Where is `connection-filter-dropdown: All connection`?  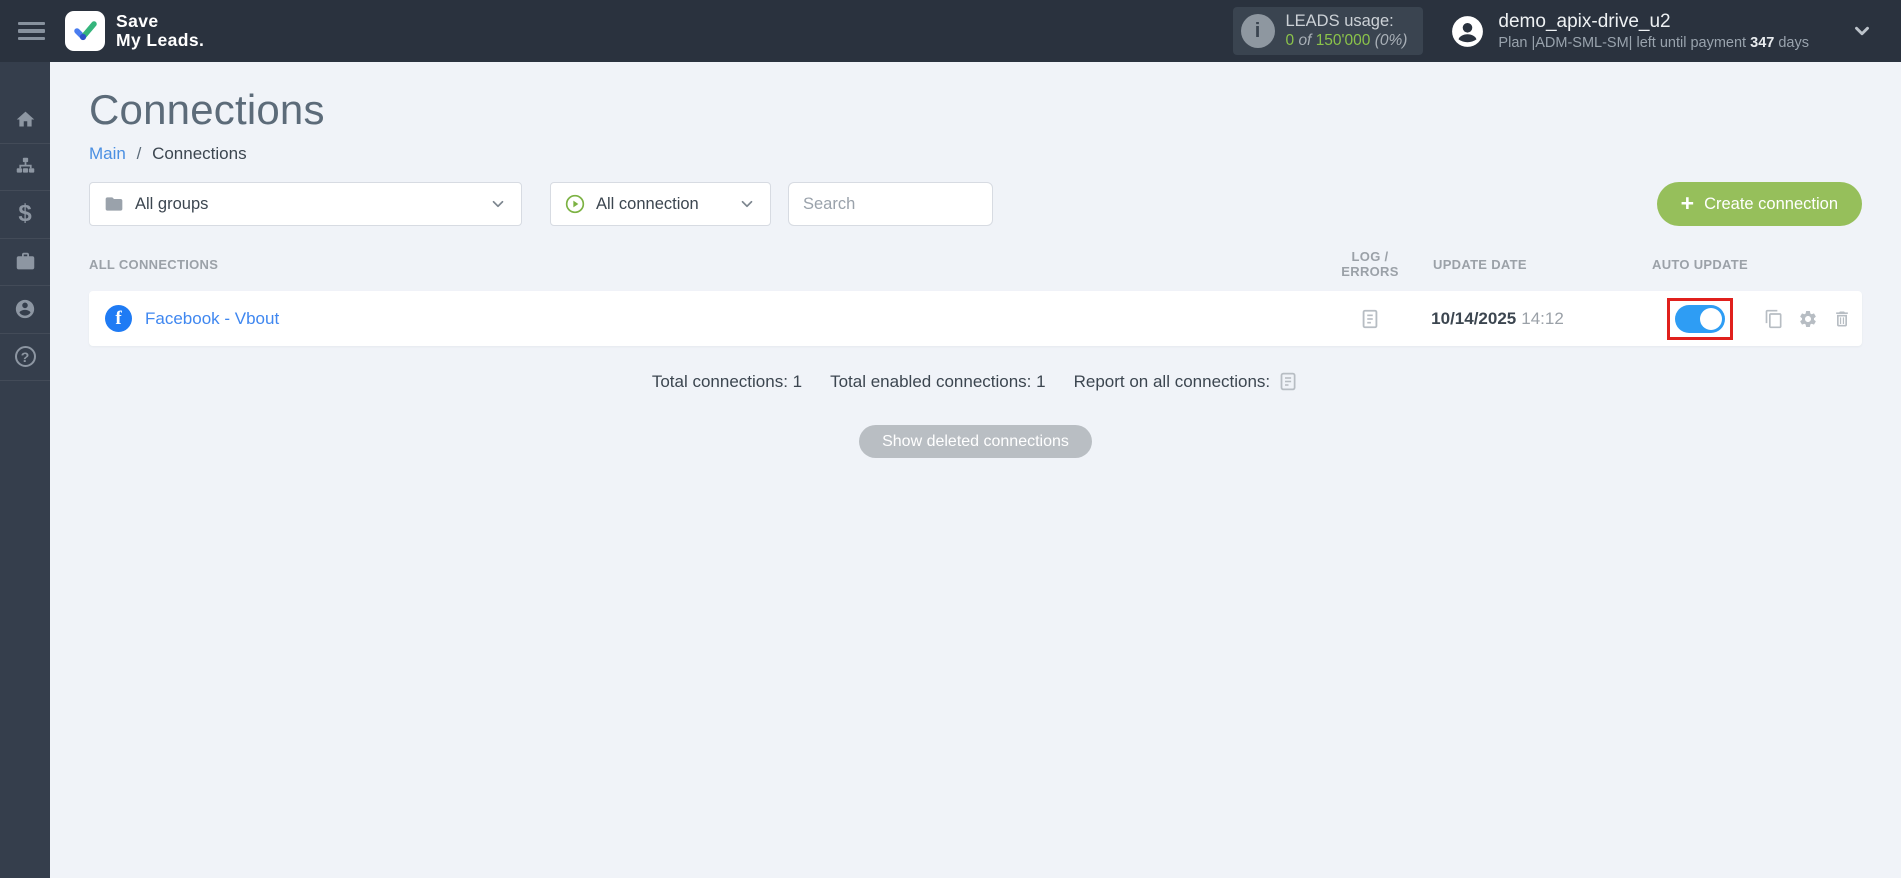 connection-filter-dropdown: All connection is located at coordinates (660, 204).